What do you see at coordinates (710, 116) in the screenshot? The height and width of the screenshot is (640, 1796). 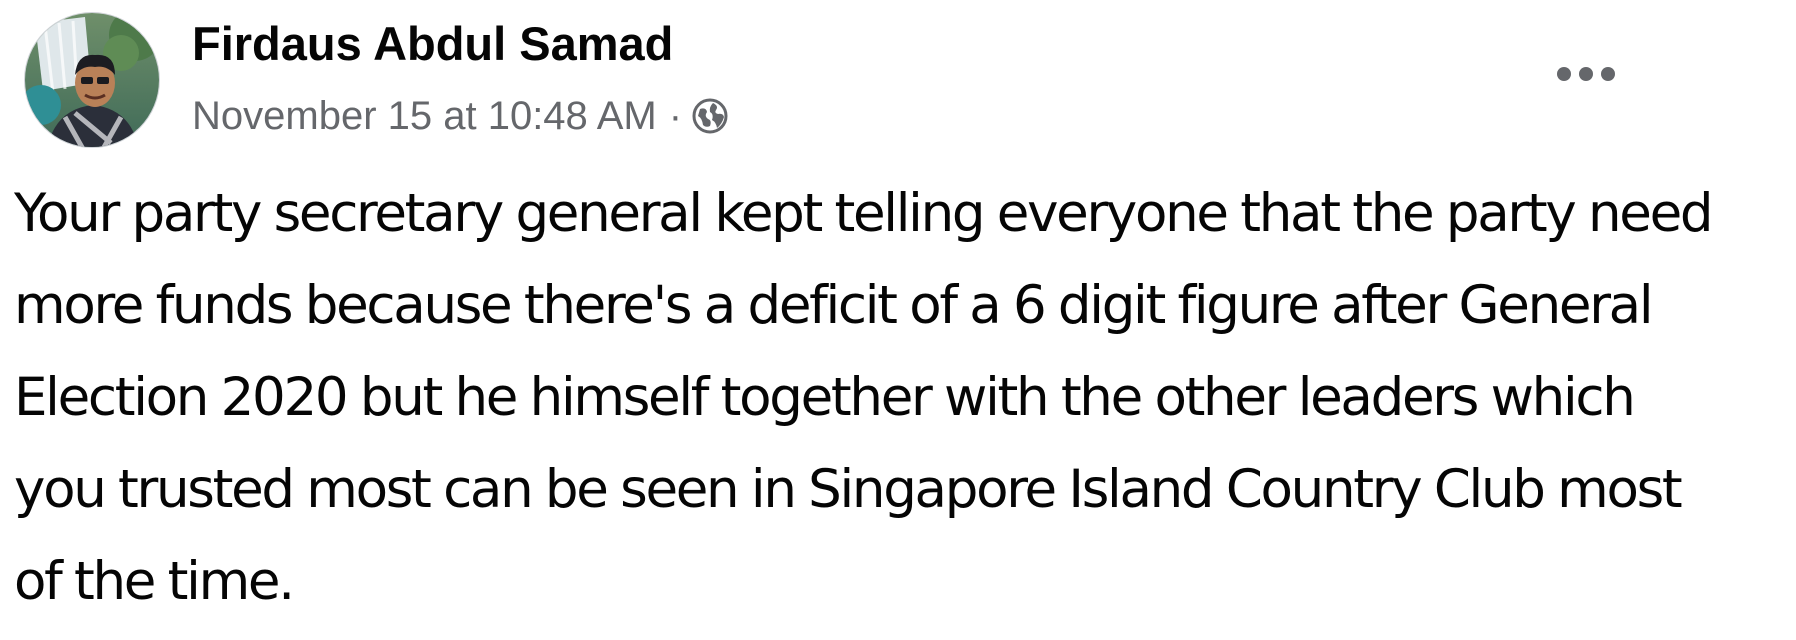 I see `globe-icon` at bounding box center [710, 116].